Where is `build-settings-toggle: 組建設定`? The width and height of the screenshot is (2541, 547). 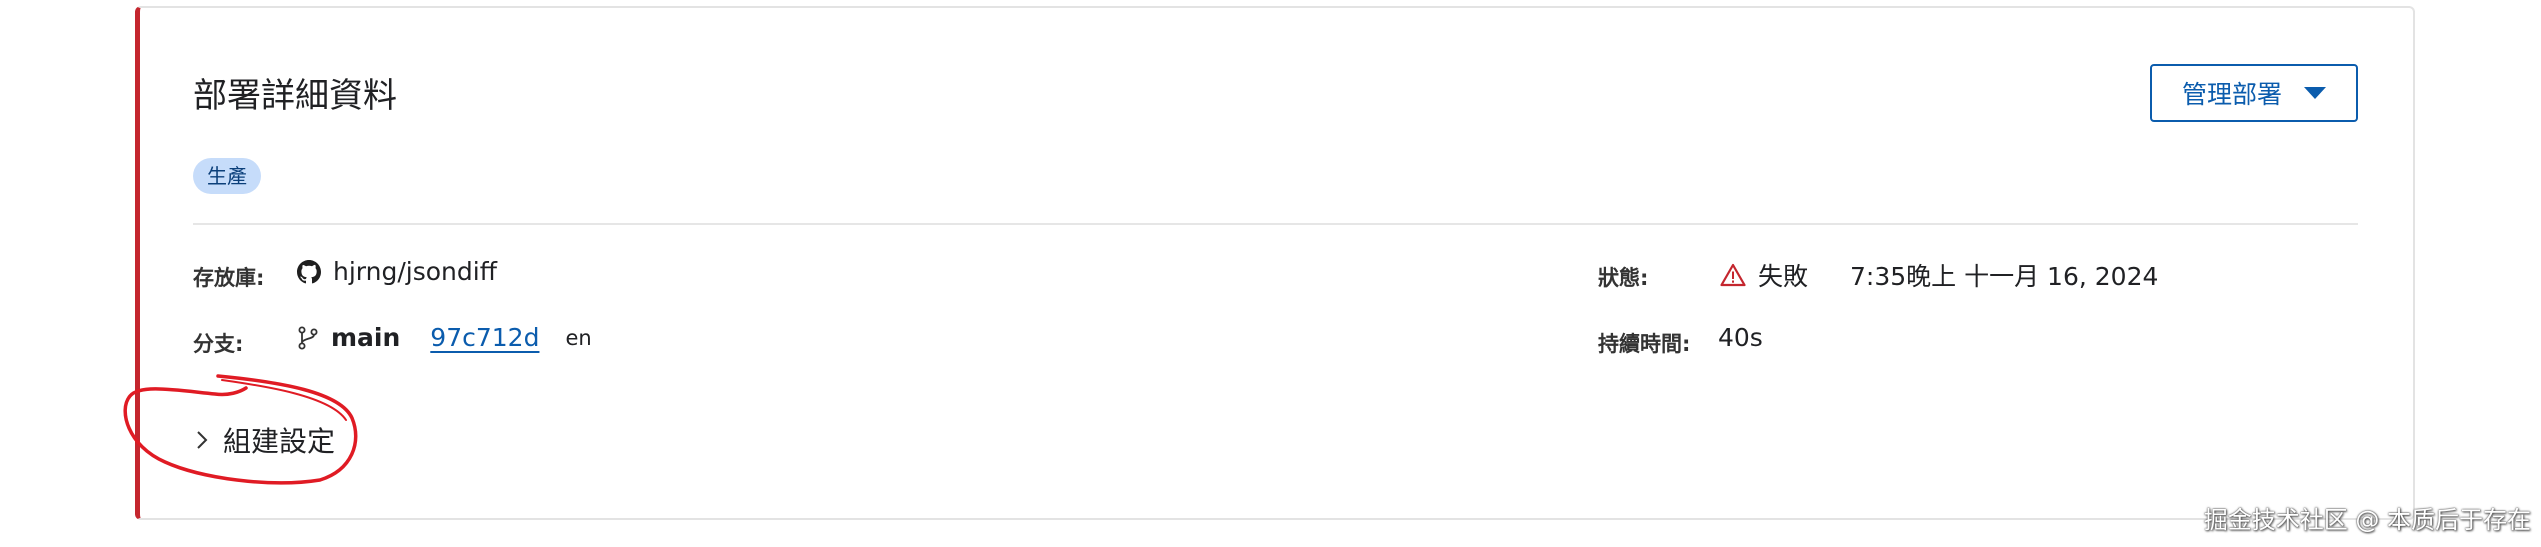 build-settings-toggle: 組建設定 is located at coordinates (265, 440).